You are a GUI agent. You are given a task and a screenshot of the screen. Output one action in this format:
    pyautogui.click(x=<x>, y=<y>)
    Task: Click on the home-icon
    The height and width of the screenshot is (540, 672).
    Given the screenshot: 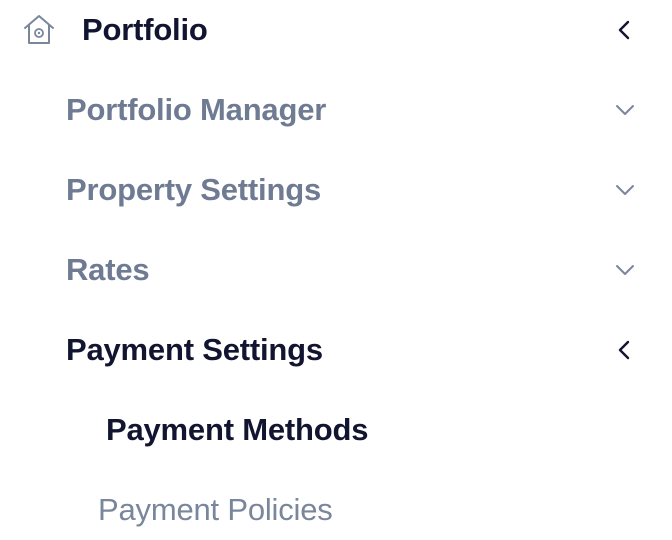 What is the action you would take?
    pyautogui.click(x=39, y=29)
    